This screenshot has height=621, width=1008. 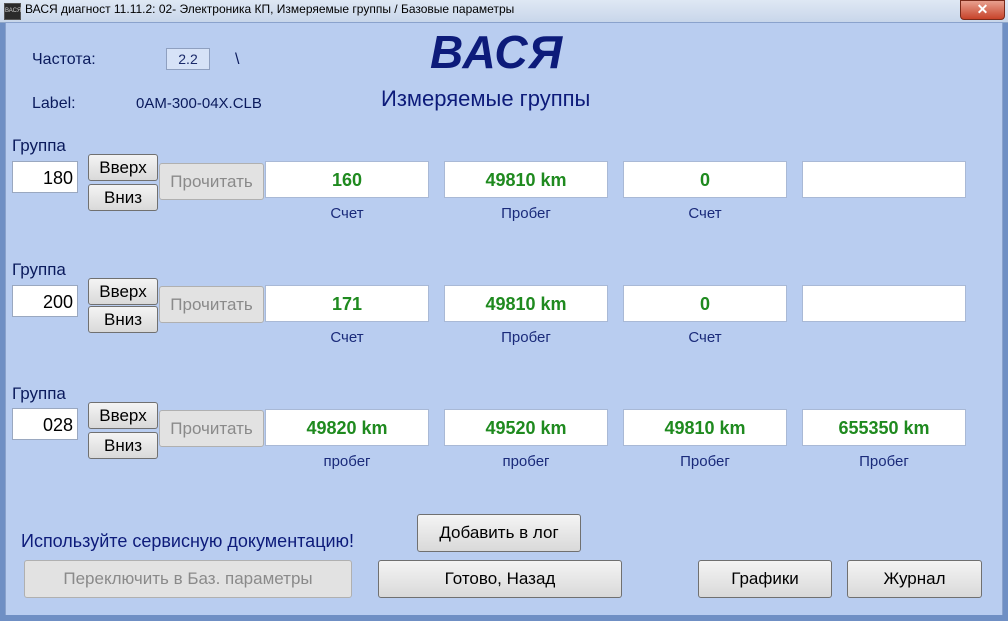 What do you see at coordinates (499, 533) in the screenshot?
I see `add-to-log-button: Добавить в лог` at bounding box center [499, 533].